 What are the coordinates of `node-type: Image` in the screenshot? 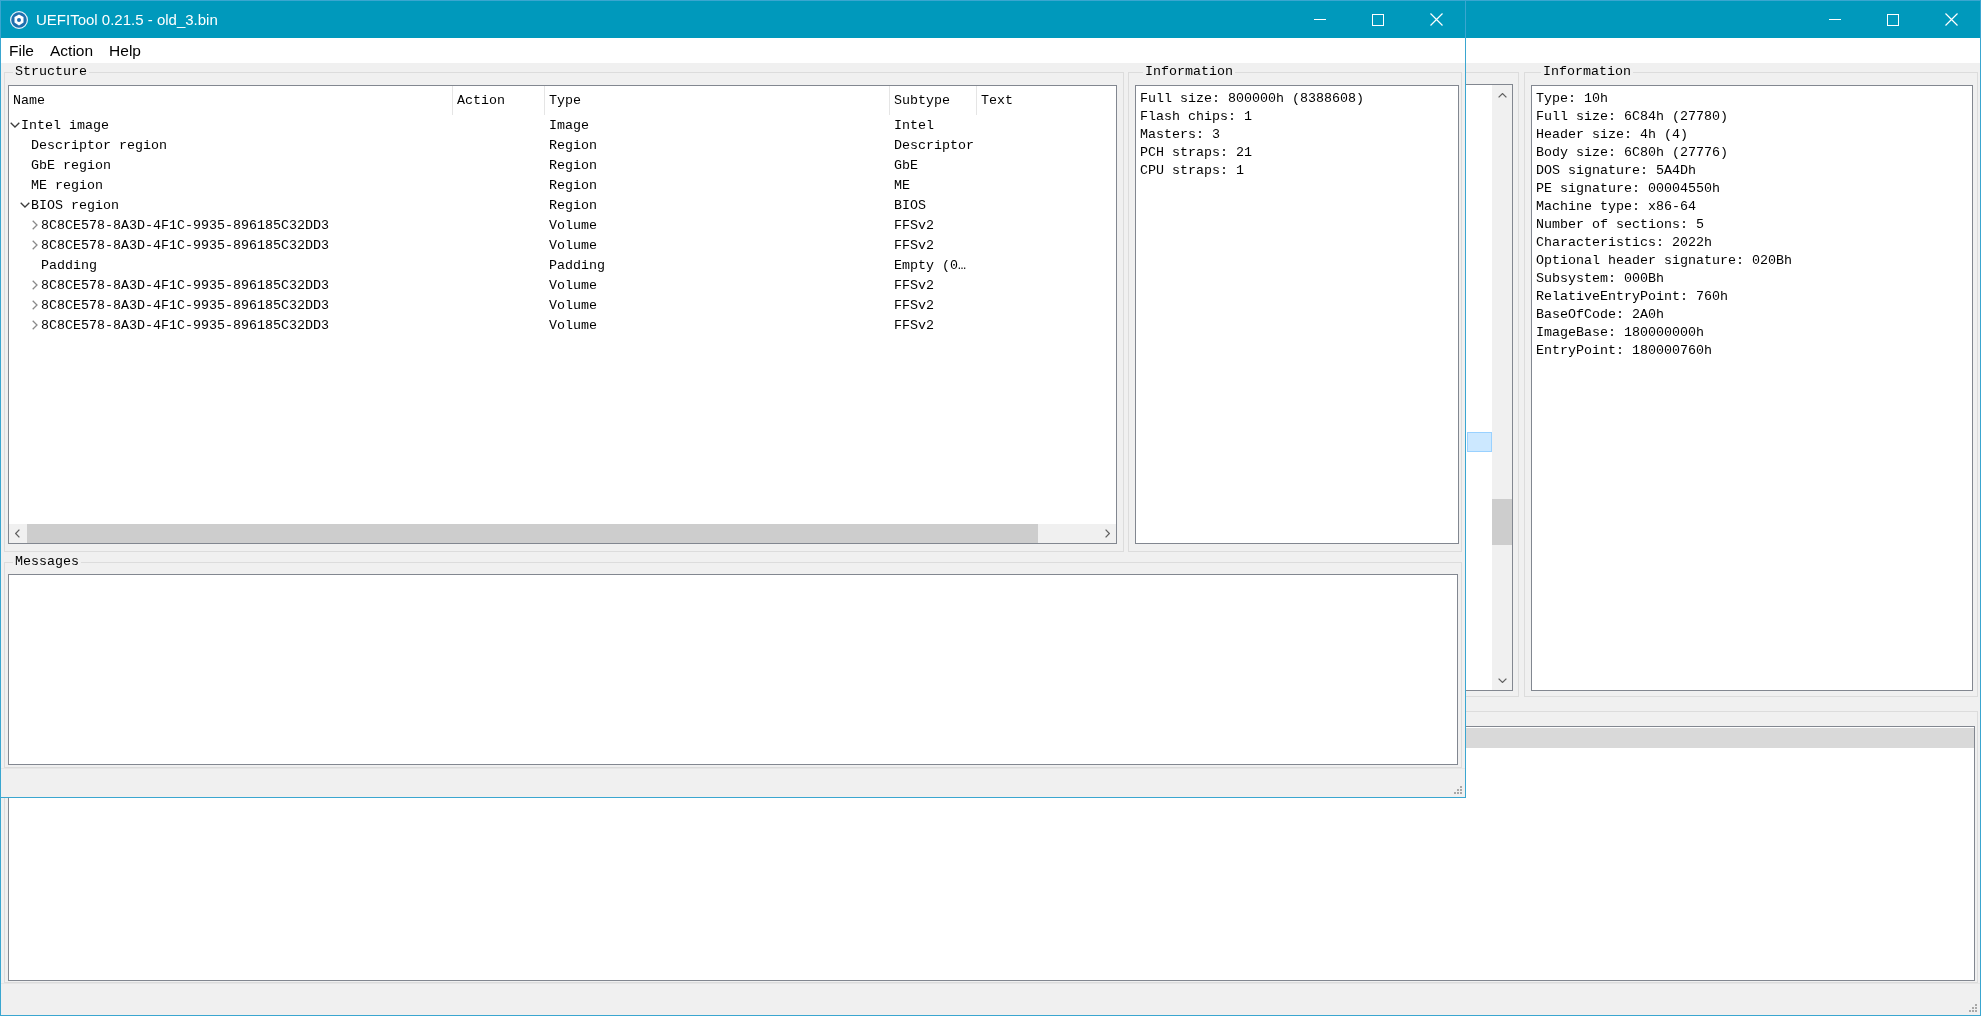 It's located at (569, 125).